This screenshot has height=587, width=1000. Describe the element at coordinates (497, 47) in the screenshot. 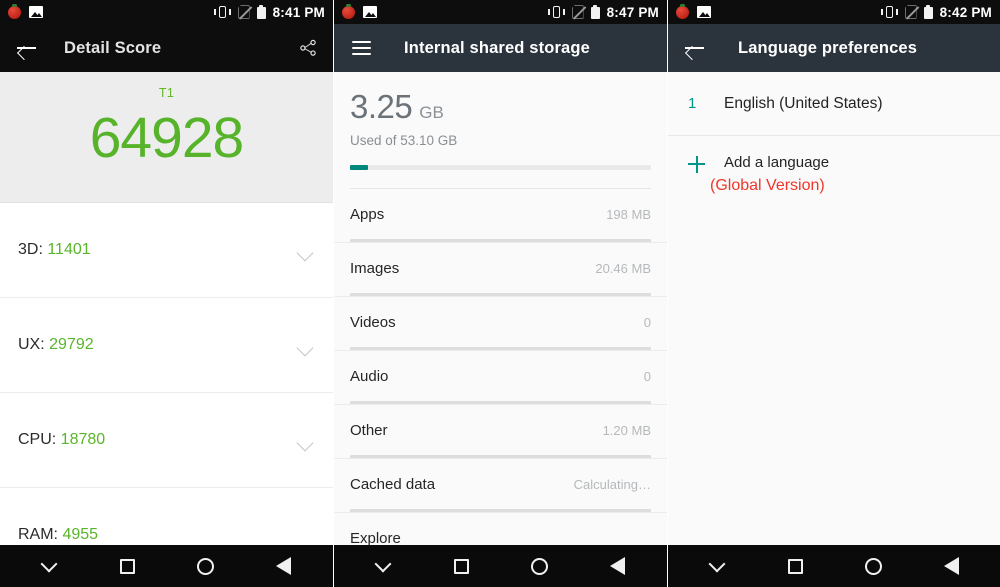

I see `page-title: Internal shared storage` at that location.